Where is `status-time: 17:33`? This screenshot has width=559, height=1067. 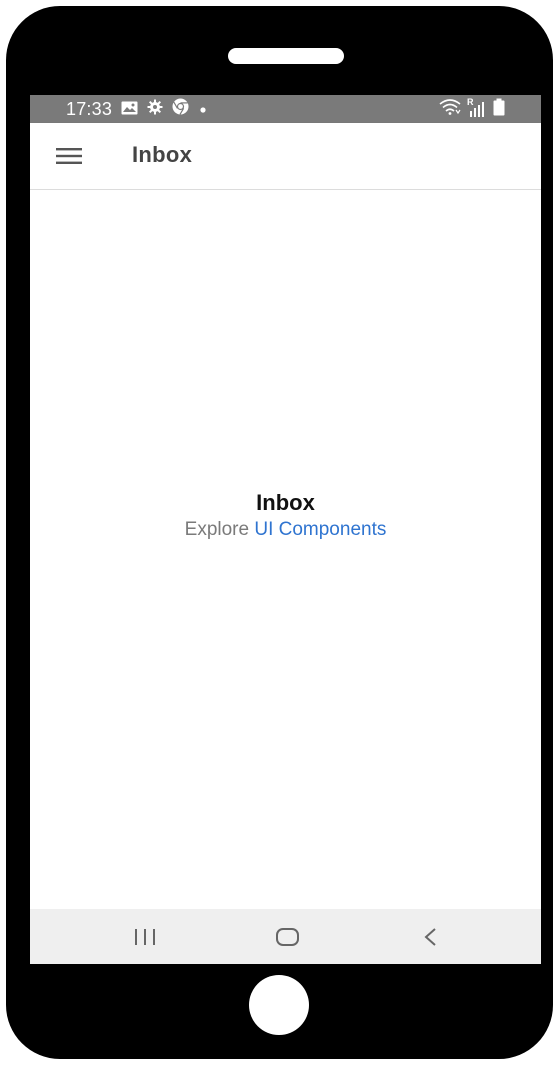 status-time: 17:33 is located at coordinates (89, 108).